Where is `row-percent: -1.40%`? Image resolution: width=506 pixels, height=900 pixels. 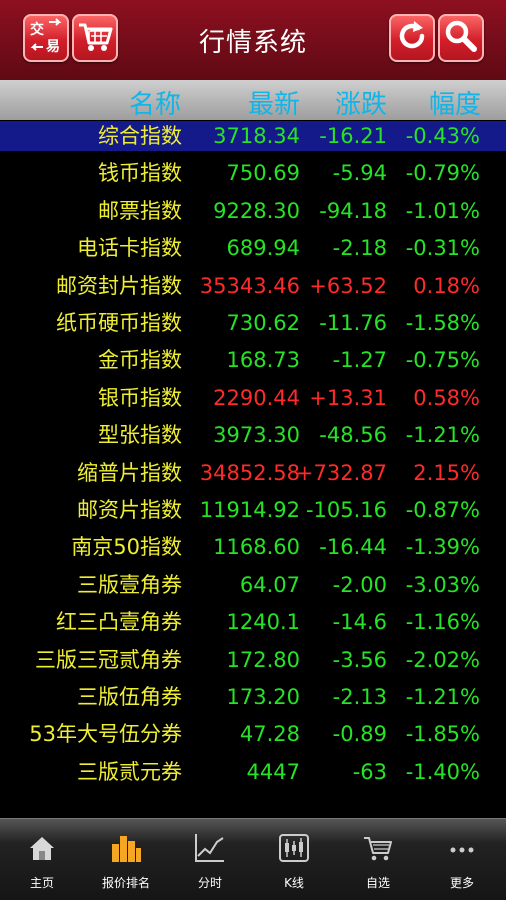
row-percent: -1.40% is located at coordinates (442, 771).